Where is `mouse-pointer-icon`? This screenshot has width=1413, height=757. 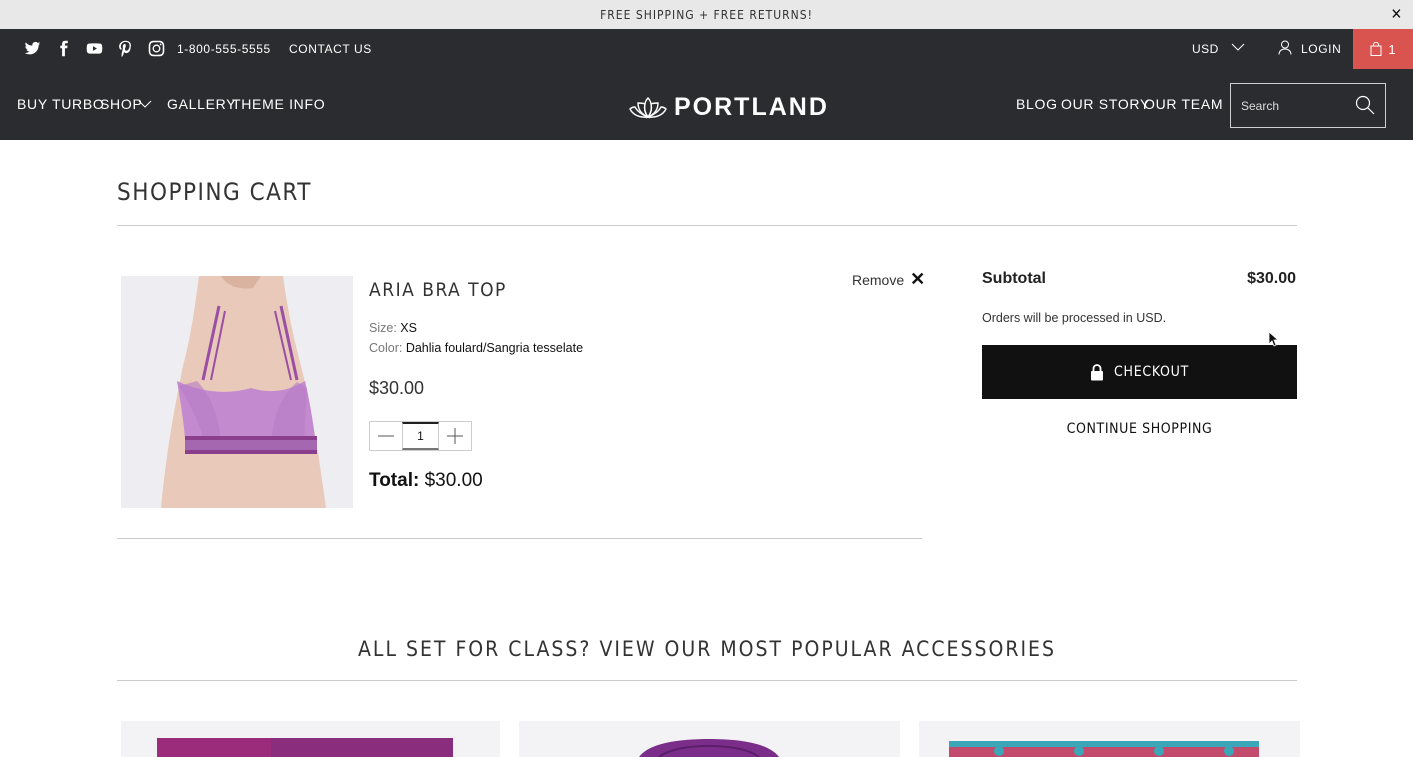
mouse-pointer-icon is located at coordinates (1273, 339).